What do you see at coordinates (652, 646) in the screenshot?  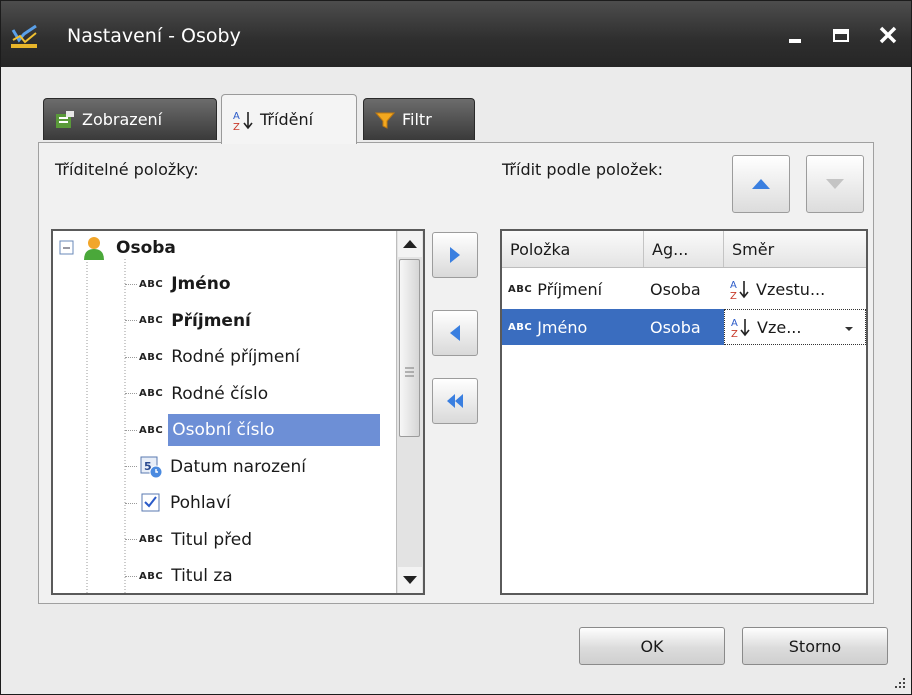 I see `ok-button: OK` at bounding box center [652, 646].